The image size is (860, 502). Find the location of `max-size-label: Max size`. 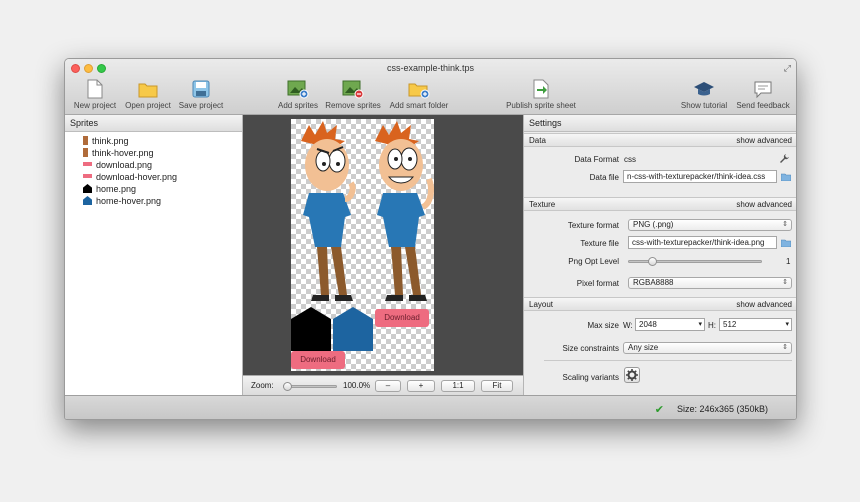

max-size-label: Max size is located at coordinates (603, 325).